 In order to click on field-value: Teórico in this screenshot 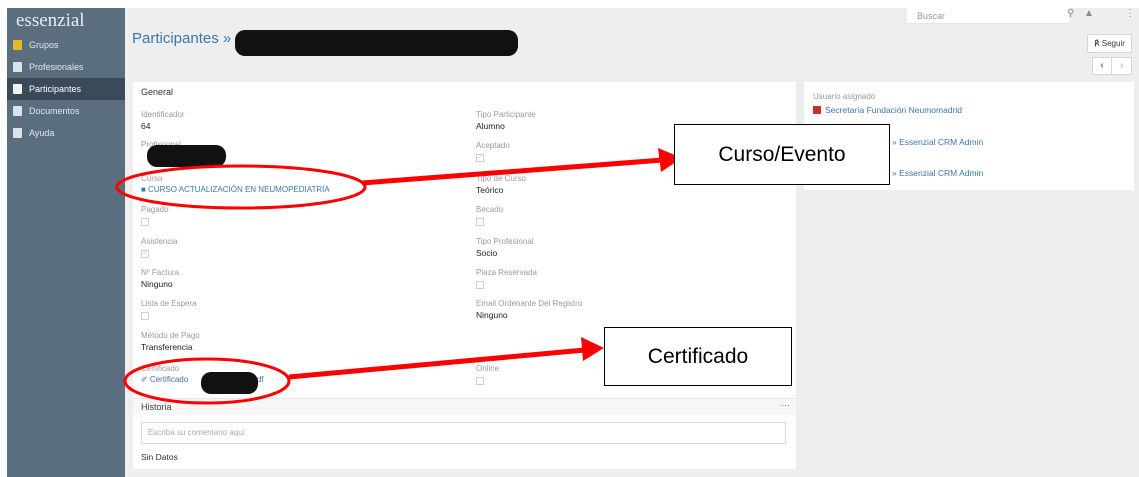, I will do `click(490, 190)`.